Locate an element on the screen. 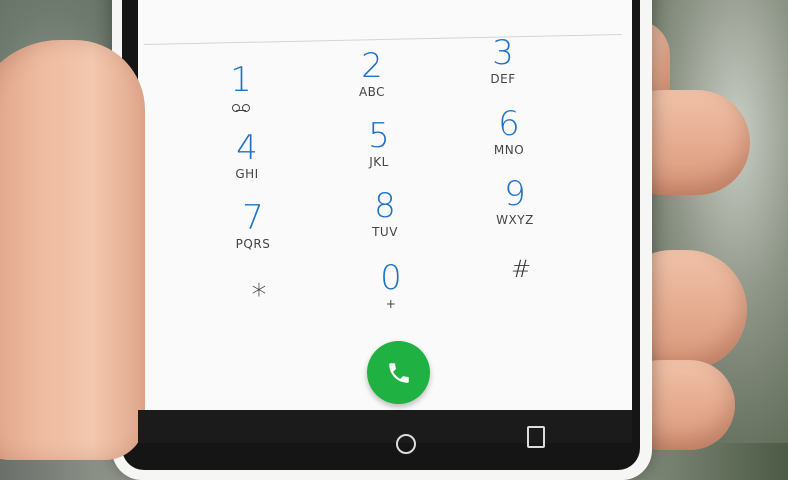 This screenshot has height=480, width=788. dialpad-key-7: 7 PQRS is located at coordinates (253, 230).